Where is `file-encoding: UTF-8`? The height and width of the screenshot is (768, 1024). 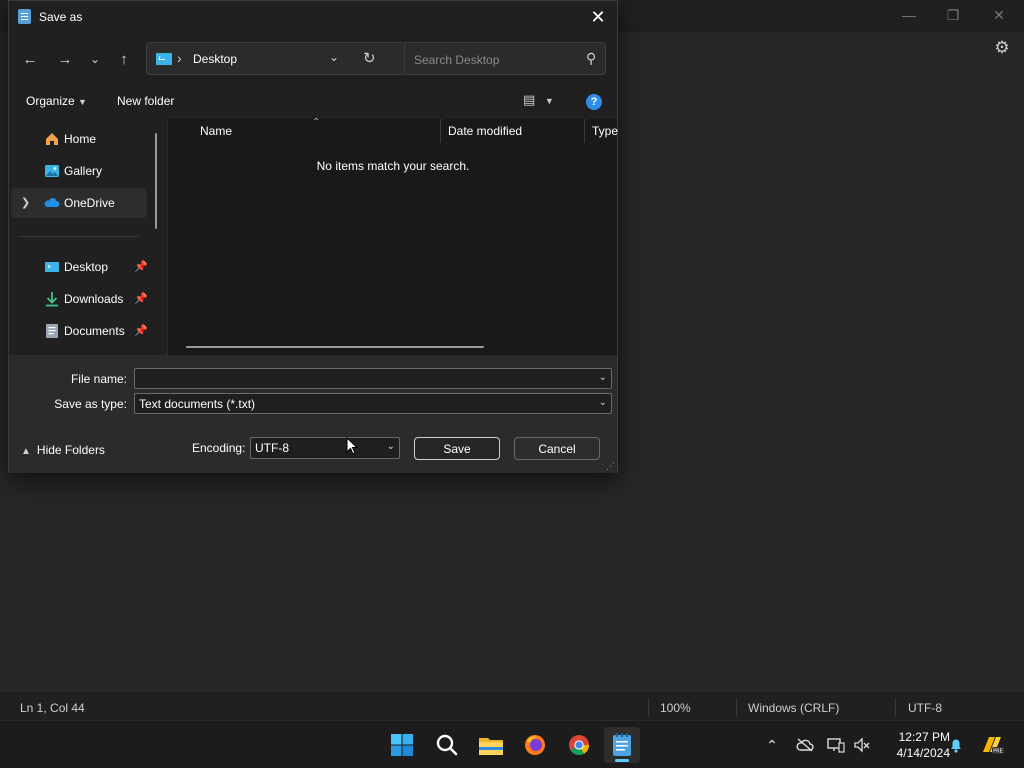
file-encoding: UTF-8 is located at coordinates (925, 708).